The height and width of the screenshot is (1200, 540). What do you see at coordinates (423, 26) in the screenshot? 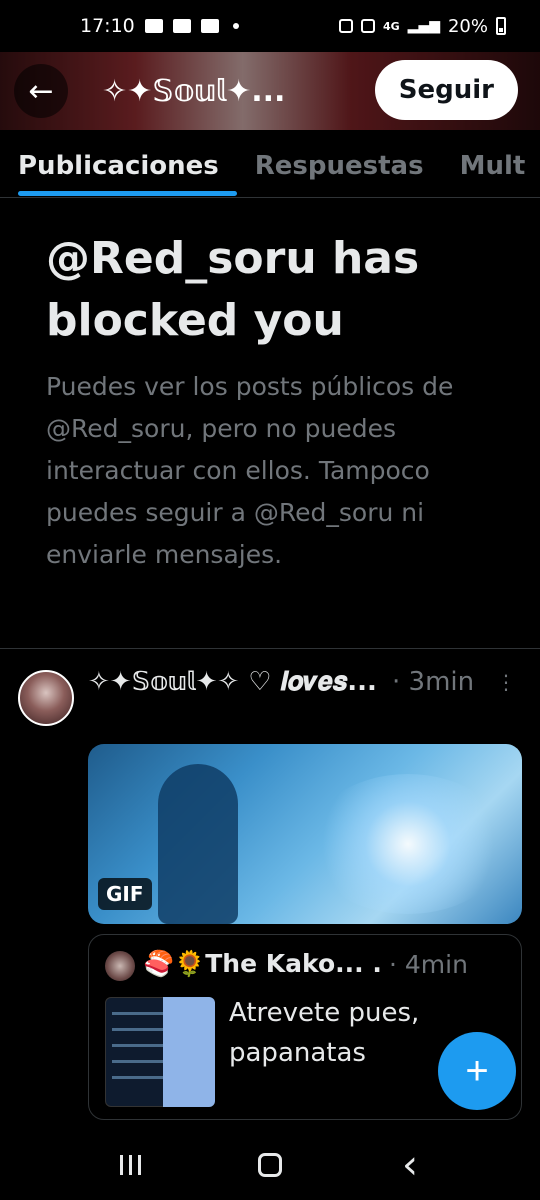
I see `signal-icon: ▂▄▆` at bounding box center [423, 26].